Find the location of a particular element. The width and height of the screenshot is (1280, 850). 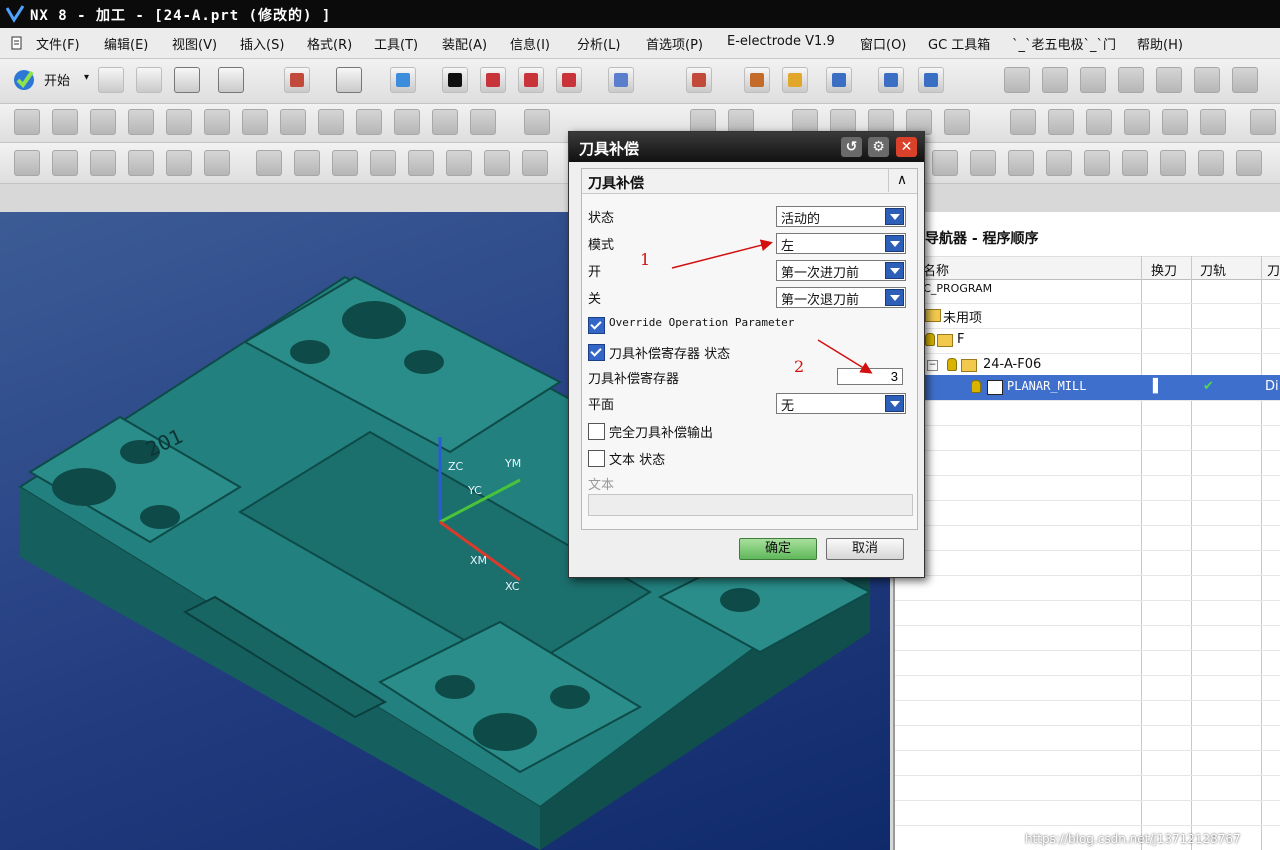

dialog-section-header: 刀具补偿 ∧ is located at coordinates (749, 181).